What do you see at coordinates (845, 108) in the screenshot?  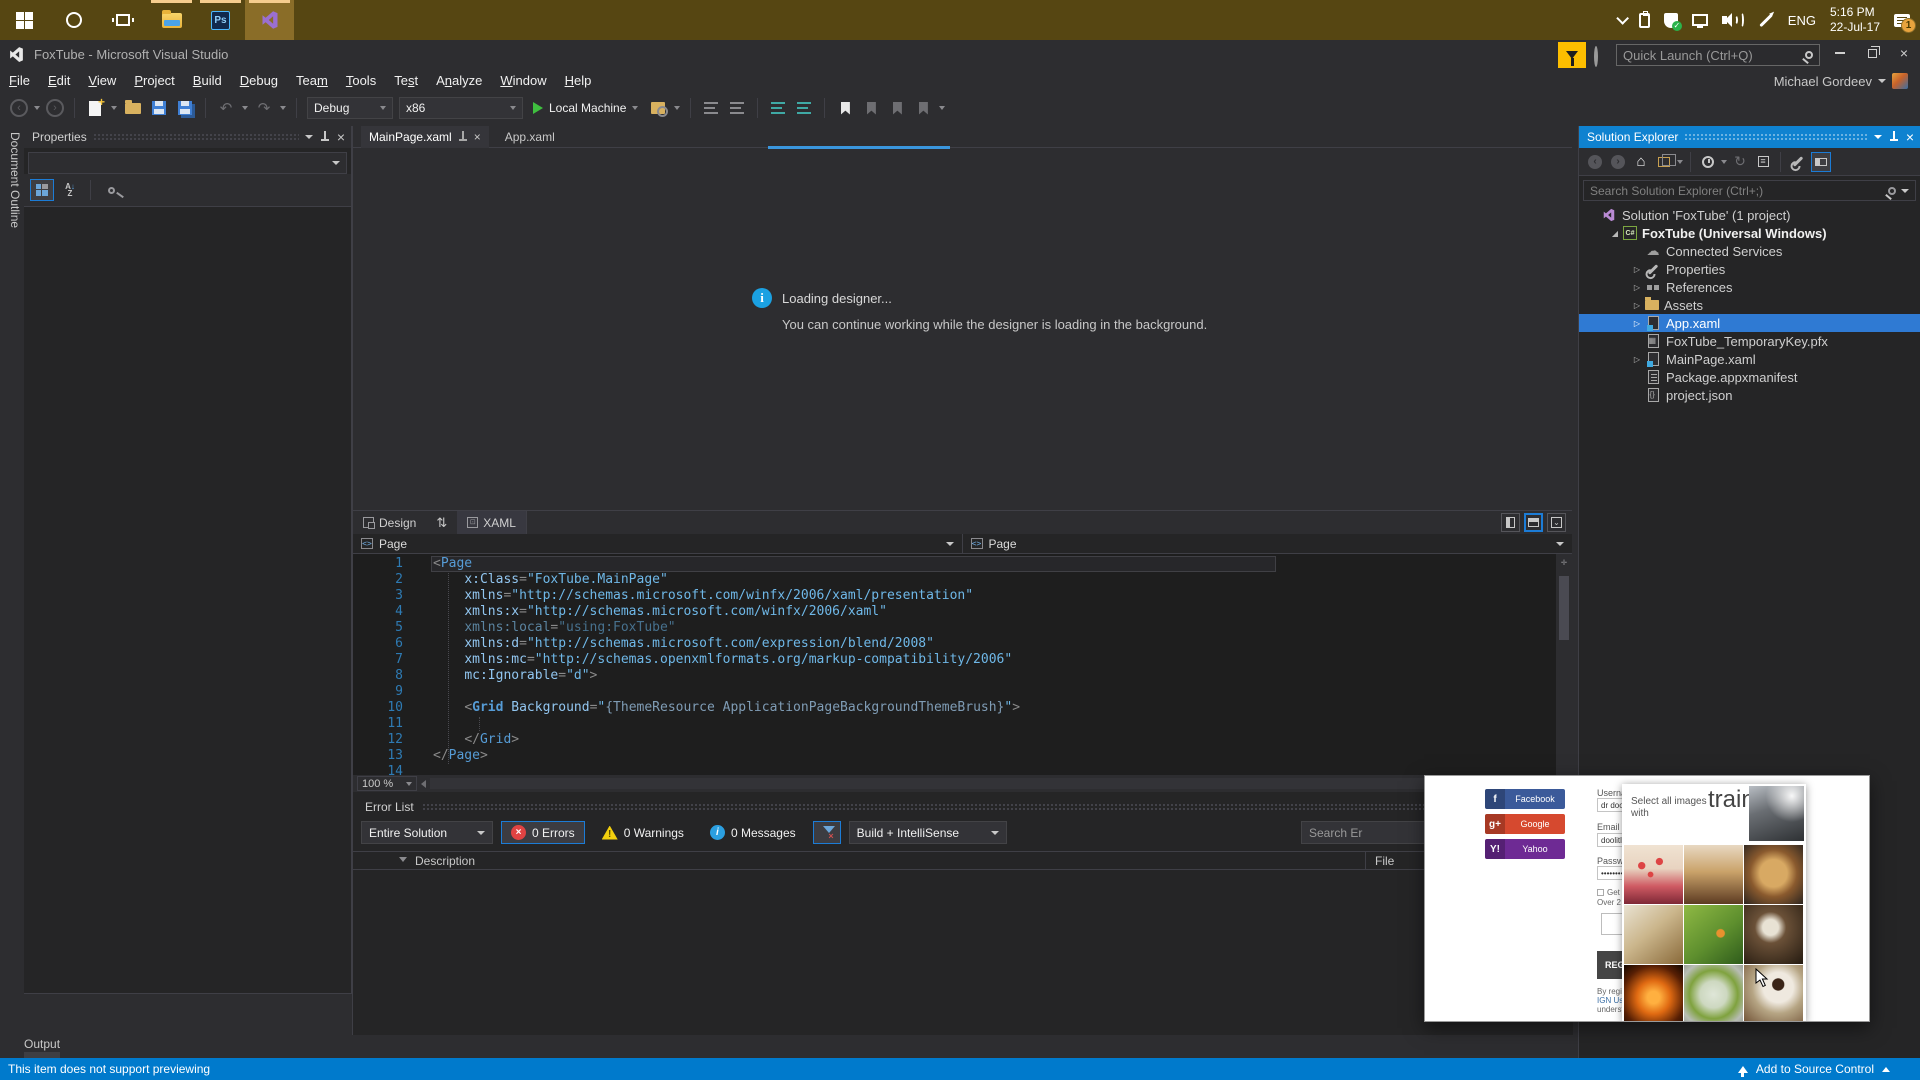 I see `bookmark-button` at bounding box center [845, 108].